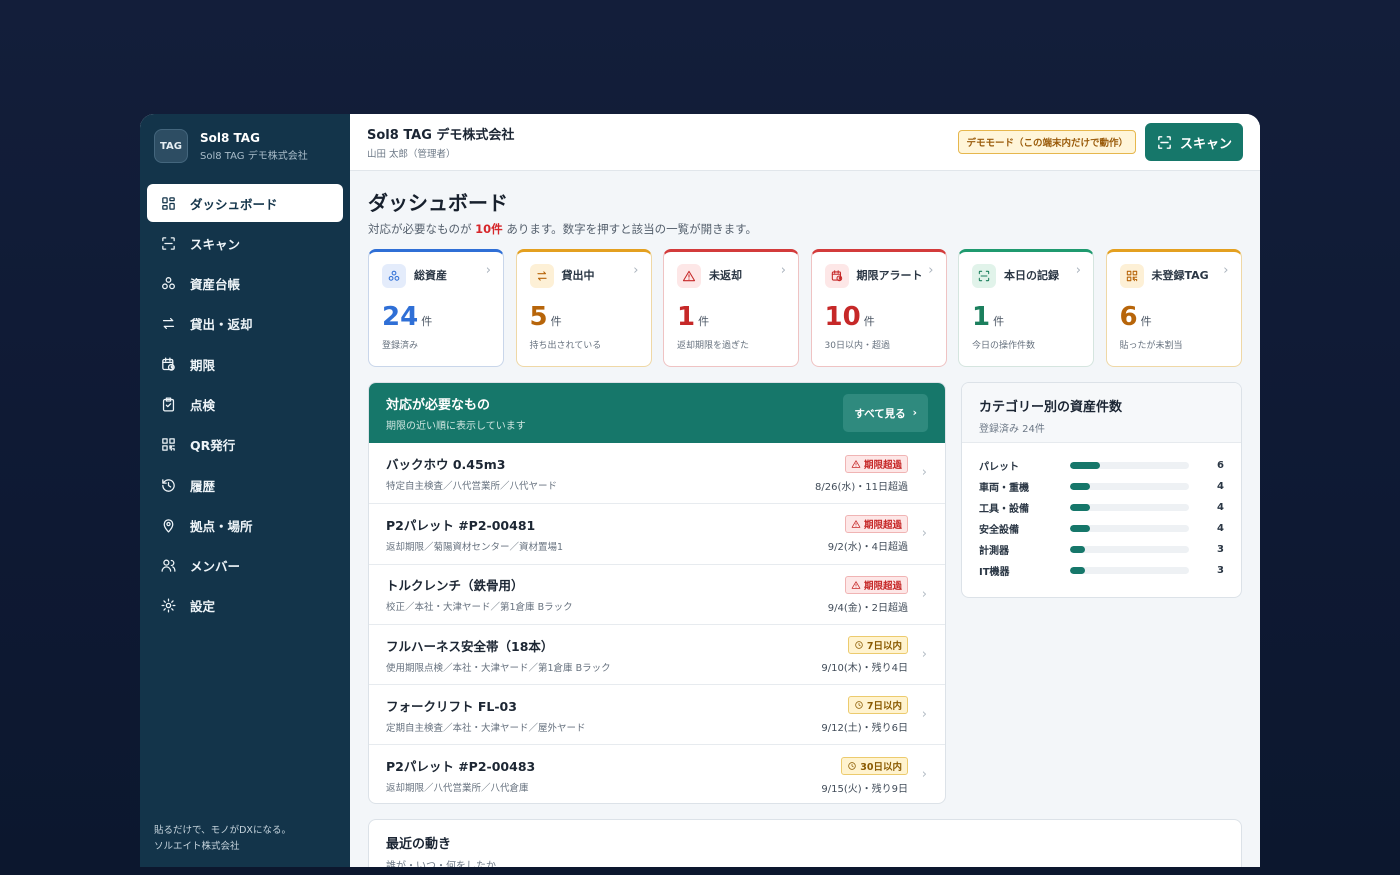 The height and width of the screenshot is (875, 1400). Describe the element at coordinates (486, 728) in the screenshot. I see `todo-item-detail: 定期自主検査／本社・大津ヤード／屋外ヤード` at that location.